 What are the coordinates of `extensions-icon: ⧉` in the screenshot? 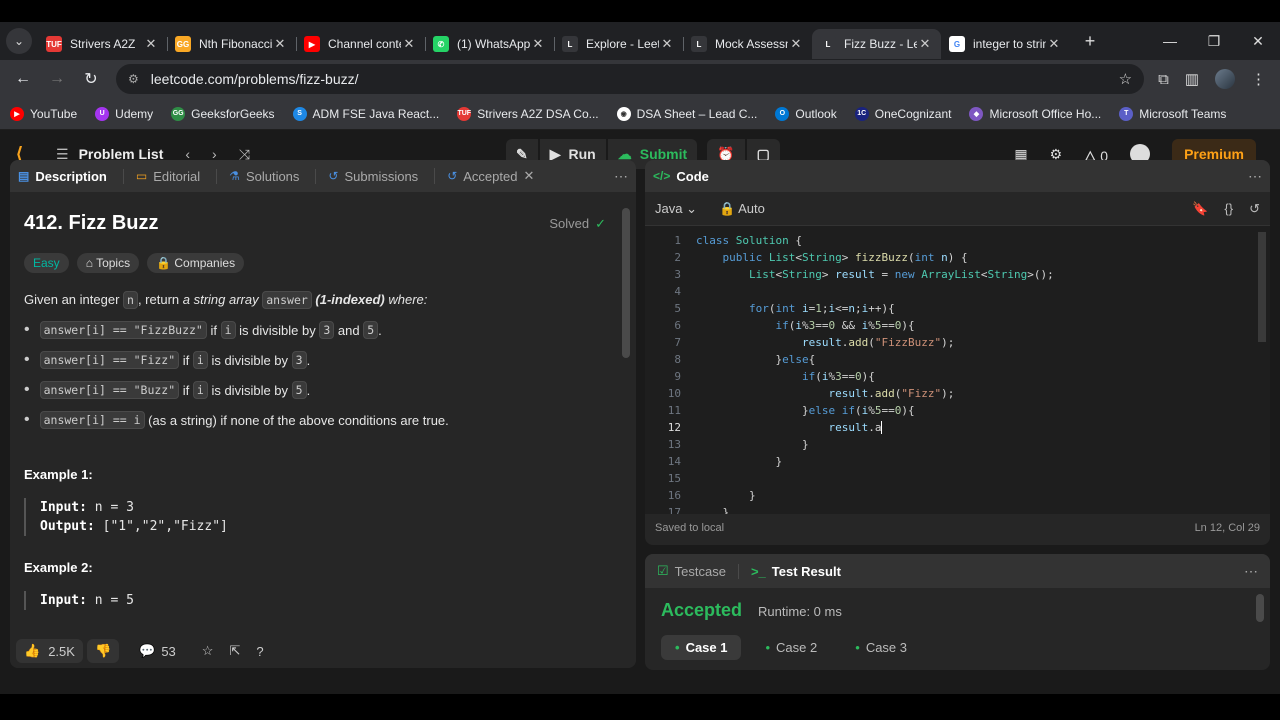 It's located at (1163, 79).